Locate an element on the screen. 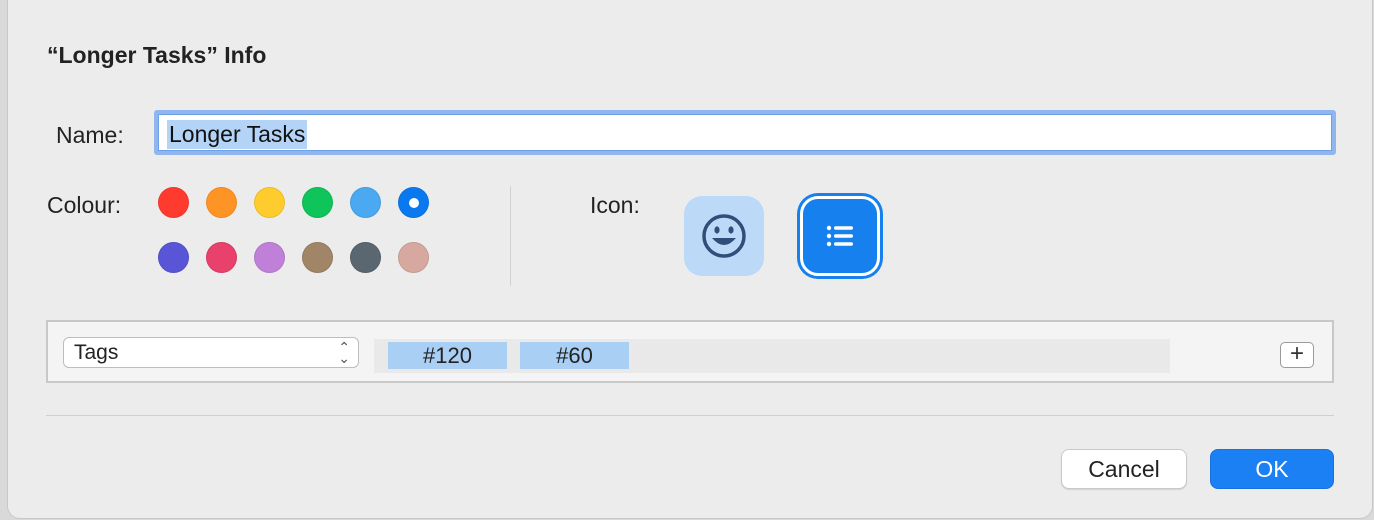 The width and height of the screenshot is (1374, 520). colour-swatch-green is located at coordinates (317, 202).